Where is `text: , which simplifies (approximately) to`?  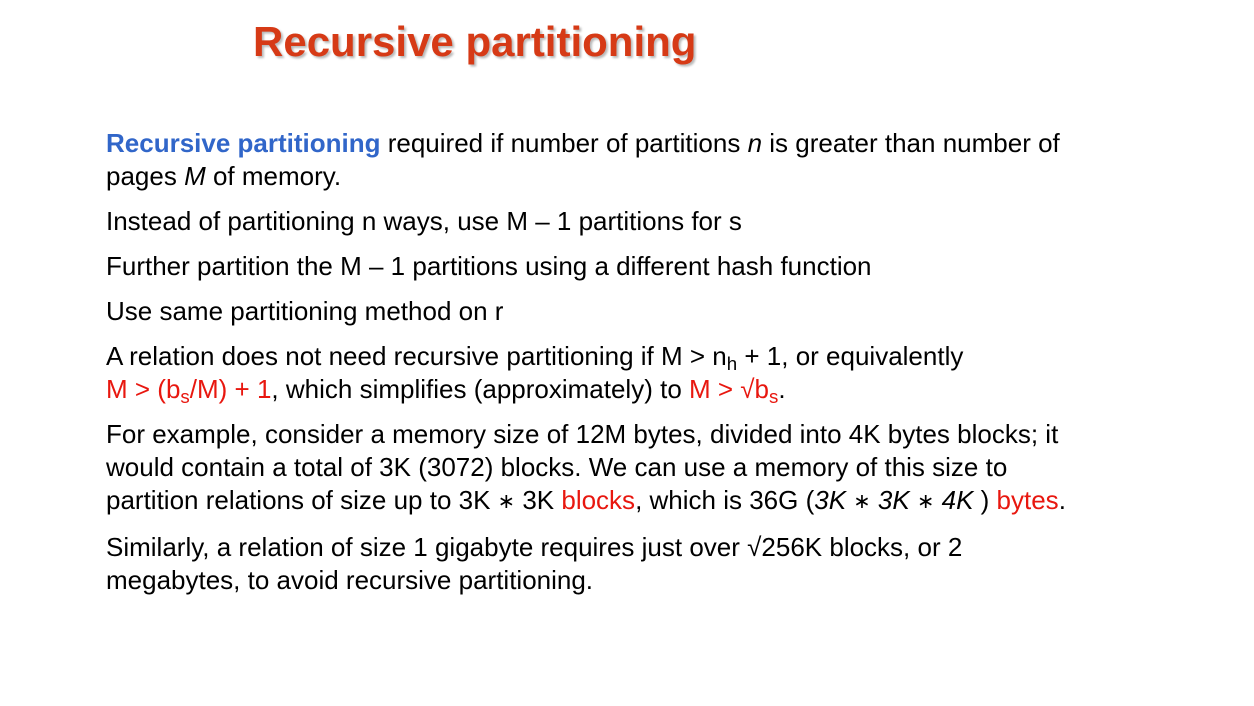 text: , which simplifies (approximately) to is located at coordinates (480, 389).